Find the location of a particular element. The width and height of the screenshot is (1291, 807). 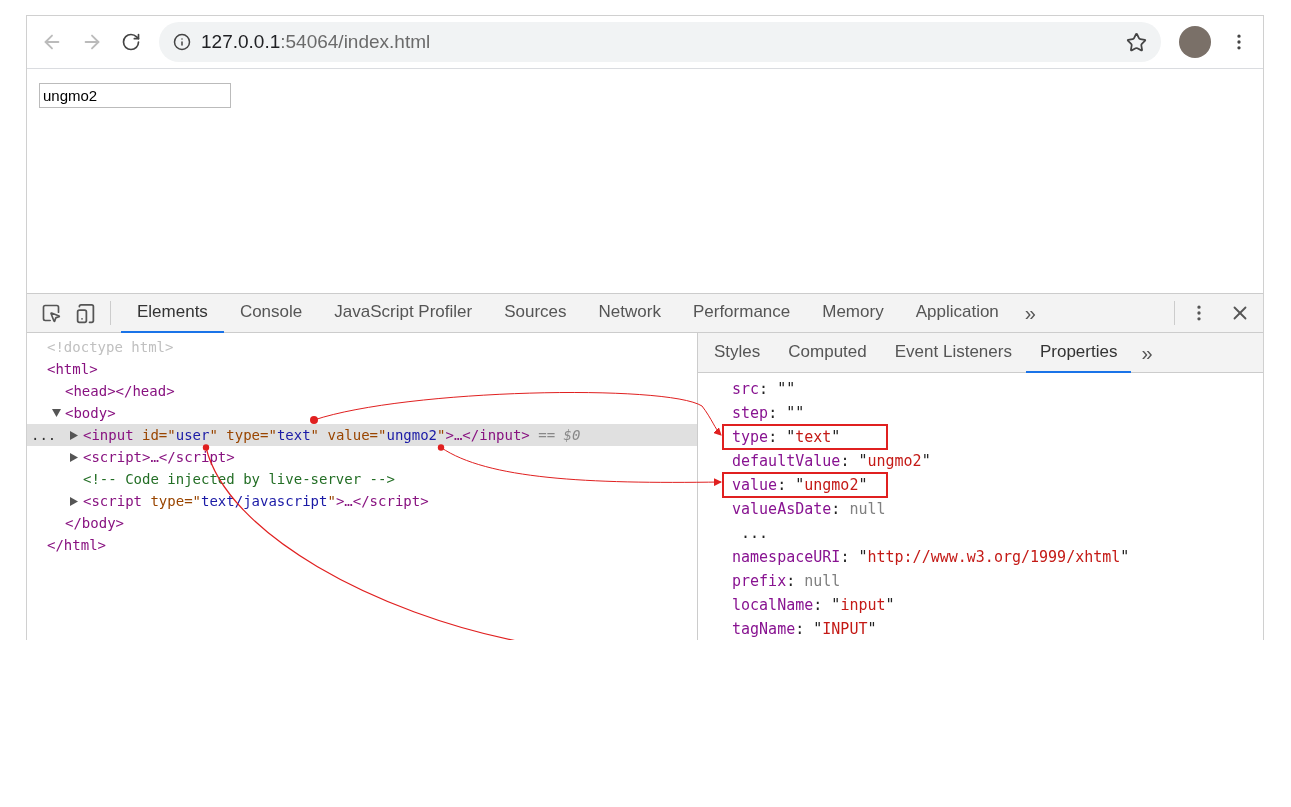

dom-node-text: <head></head> is located at coordinates (120, 391).